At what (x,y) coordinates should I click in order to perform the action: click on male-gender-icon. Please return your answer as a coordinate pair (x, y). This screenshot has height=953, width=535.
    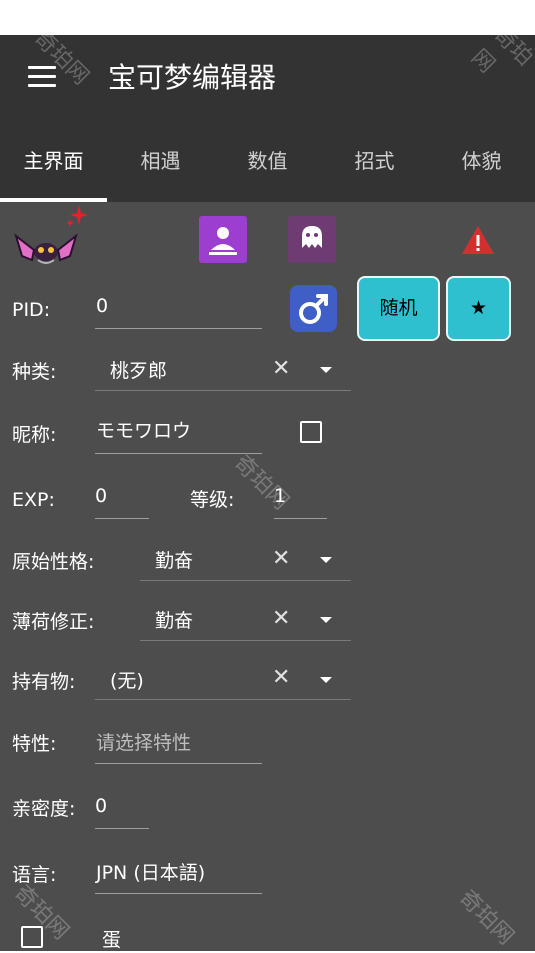
    Looking at the image, I should click on (313, 308).